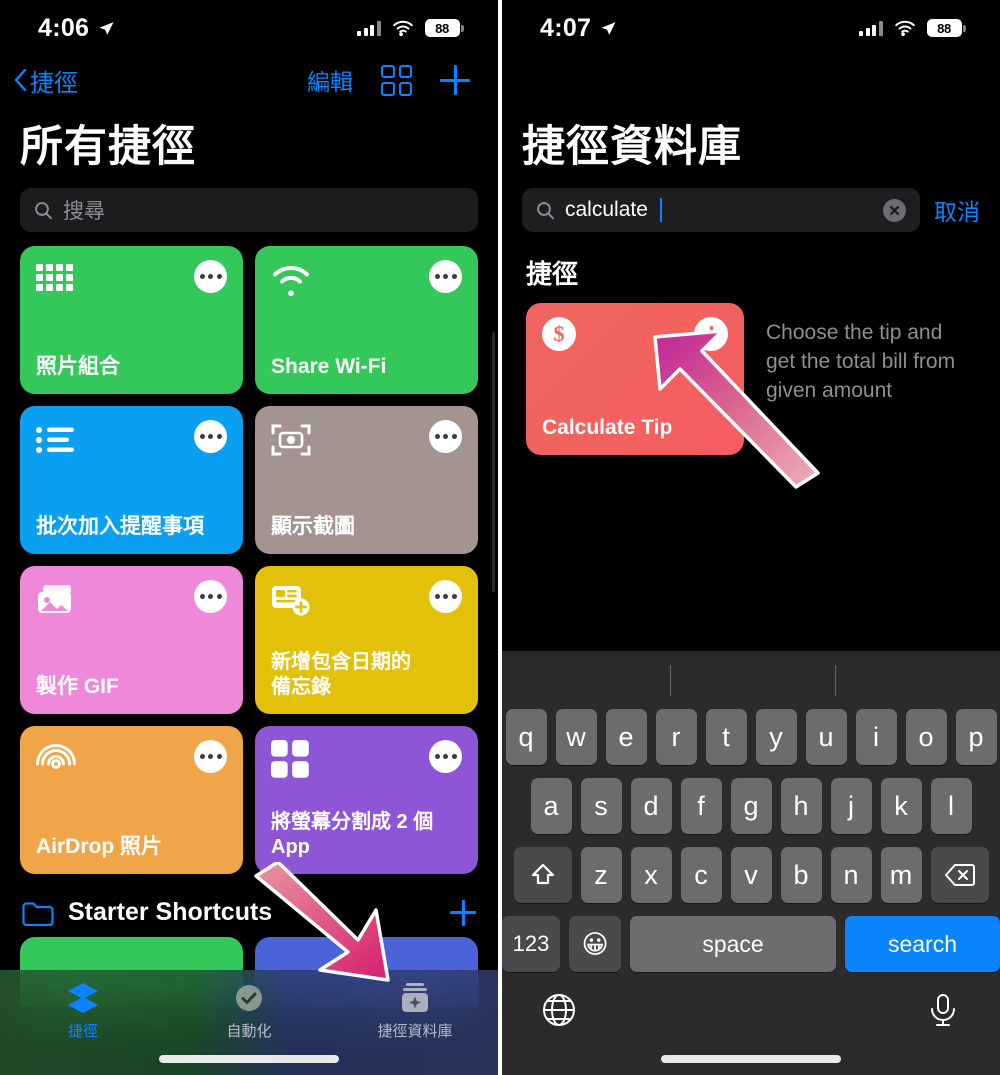  Describe the element at coordinates (926, 737) in the screenshot. I see `key-o: o` at that location.